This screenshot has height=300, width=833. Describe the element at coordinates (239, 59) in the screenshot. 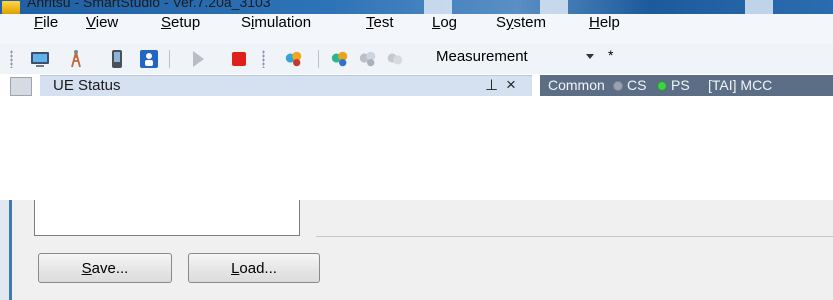

I see `stop-icon` at that location.